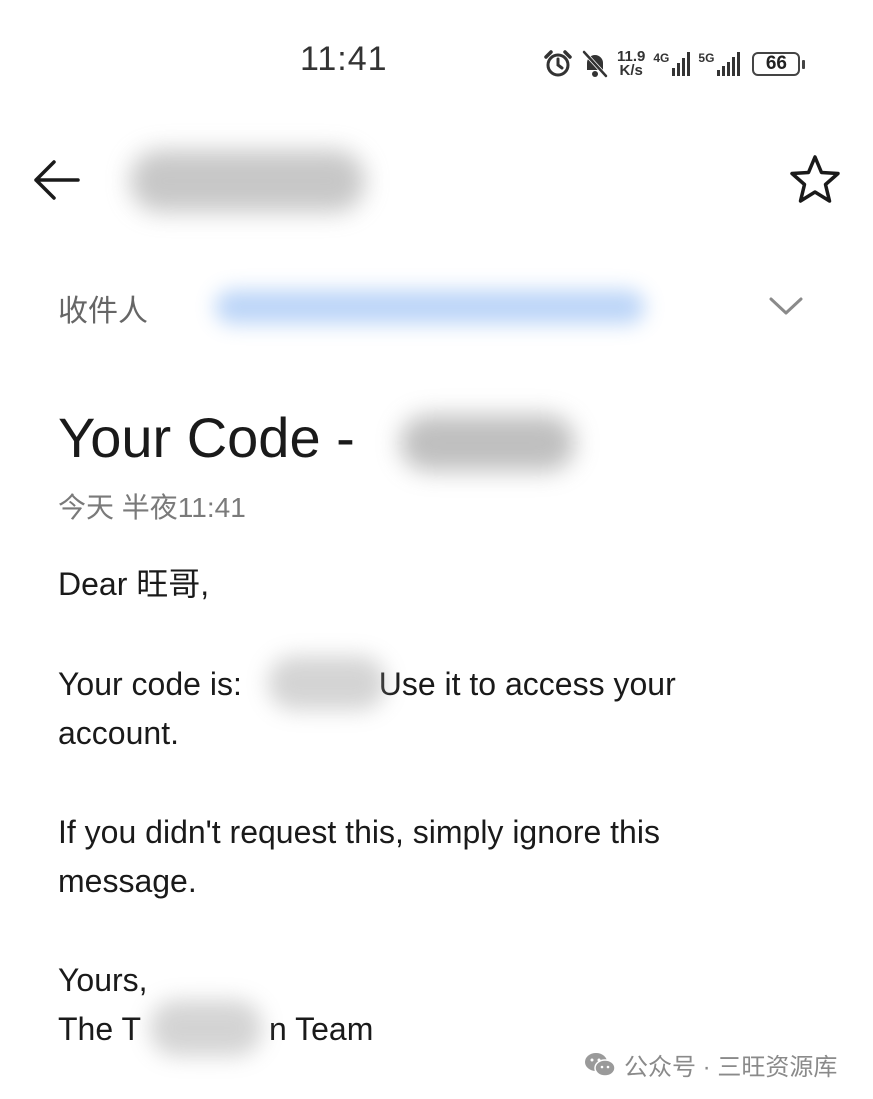  I want to click on battery-indicator: 66, so click(779, 64).